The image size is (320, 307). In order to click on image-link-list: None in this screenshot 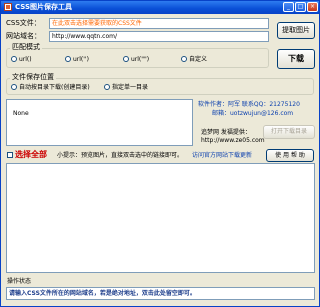, I will do `click(99, 122)`.